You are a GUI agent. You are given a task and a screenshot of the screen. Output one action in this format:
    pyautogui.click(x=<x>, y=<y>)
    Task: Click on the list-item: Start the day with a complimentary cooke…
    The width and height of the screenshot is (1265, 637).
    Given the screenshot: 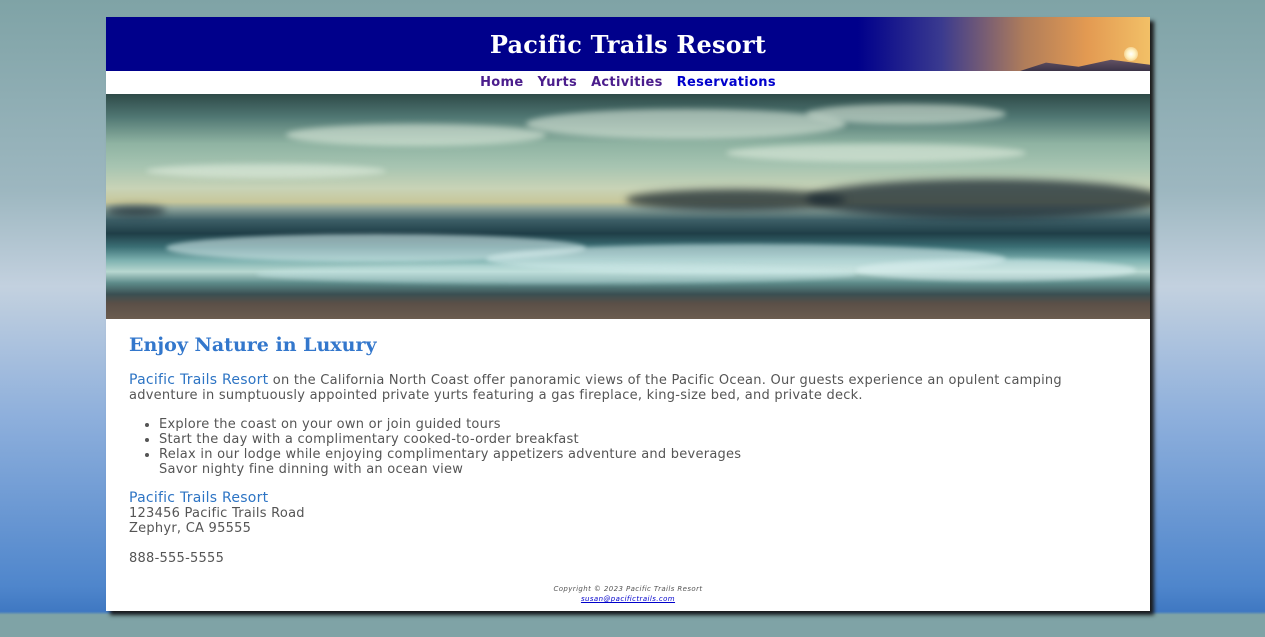 What is the action you would take?
    pyautogui.click(x=643, y=439)
    